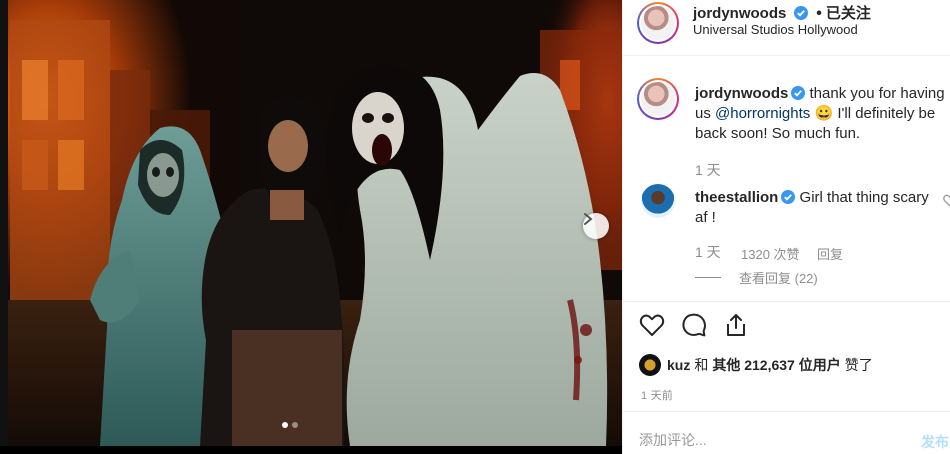  I want to click on comment-likes: 1320 次赞, so click(770, 253).